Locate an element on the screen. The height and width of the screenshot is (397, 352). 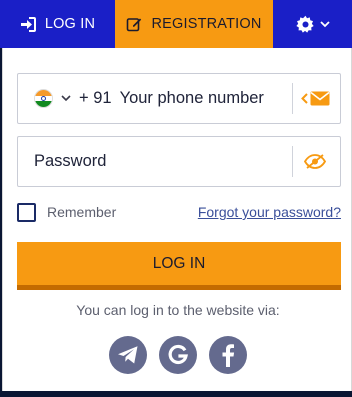
google-icon is located at coordinates (178, 355).